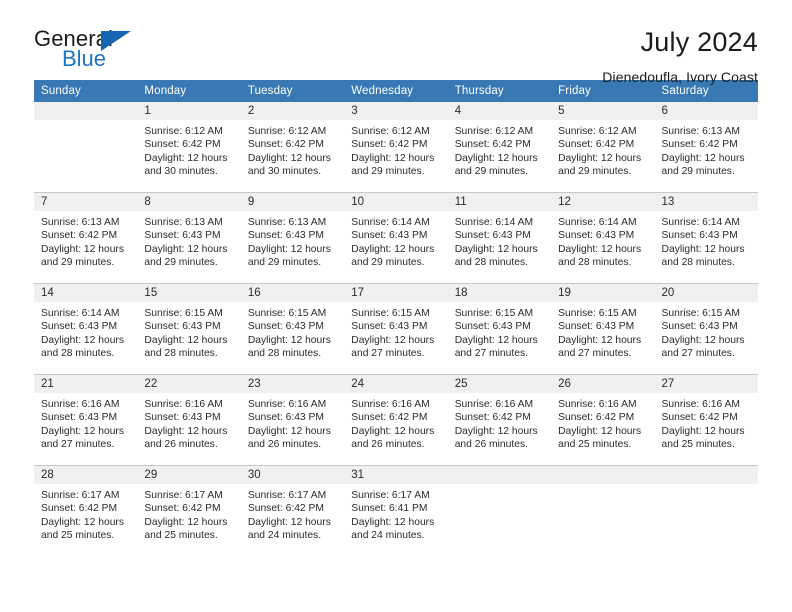 This screenshot has width=792, height=612. What do you see at coordinates (183, 222) in the screenshot?
I see `detail-sunrise: Sunrise: 6:13 AM` at bounding box center [183, 222].